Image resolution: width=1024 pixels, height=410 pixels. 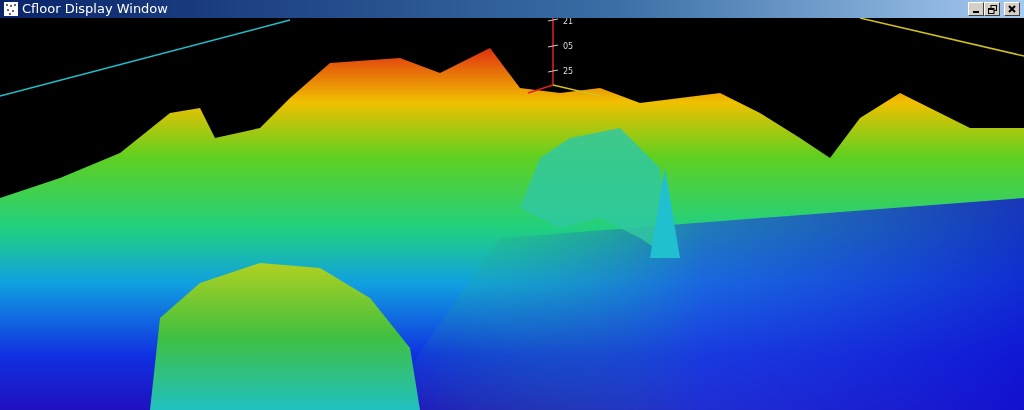 I want to click on minimize-button, so click(x=976, y=9).